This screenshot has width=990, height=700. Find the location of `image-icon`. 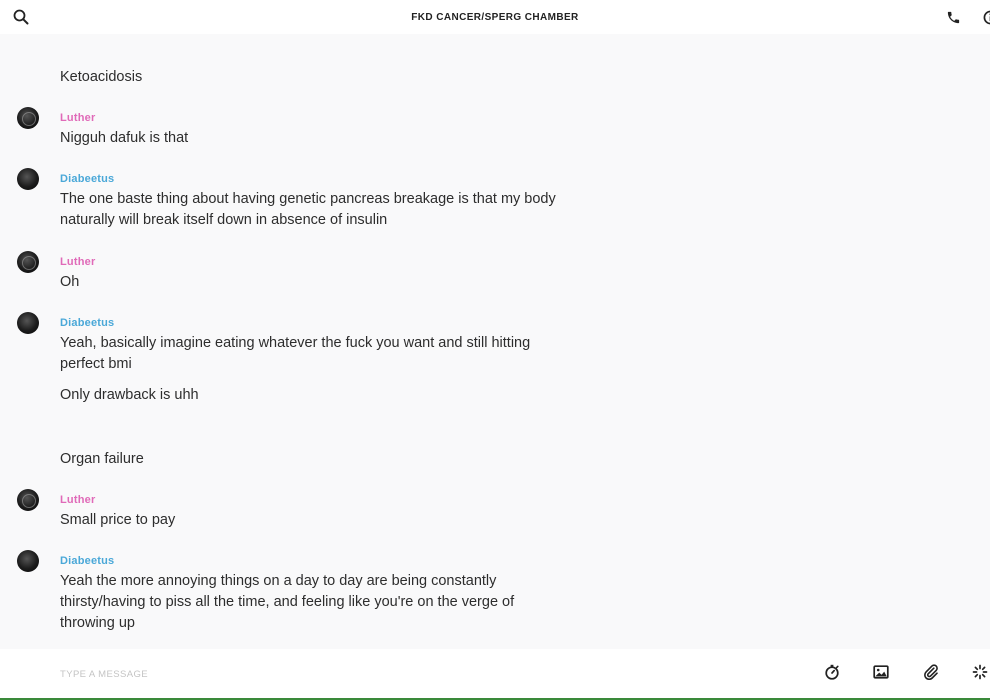

image-icon is located at coordinates (881, 674).